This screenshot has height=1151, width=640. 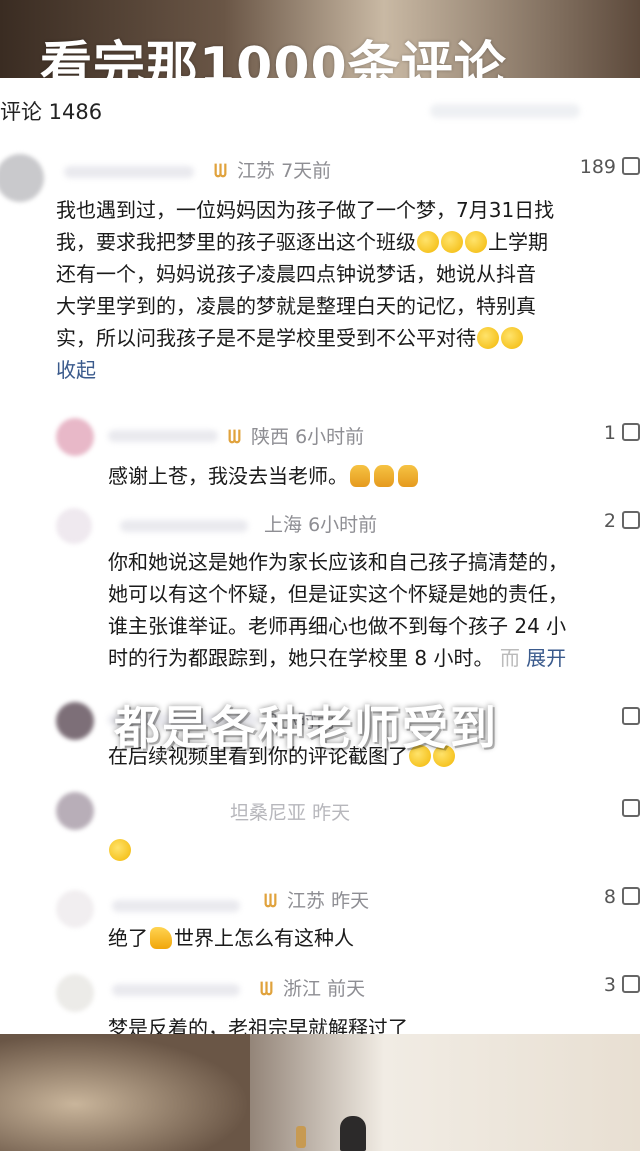 What do you see at coordinates (161, 938) in the screenshot?
I see `thumbs-up-emoji-icon` at bounding box center [161, 938].